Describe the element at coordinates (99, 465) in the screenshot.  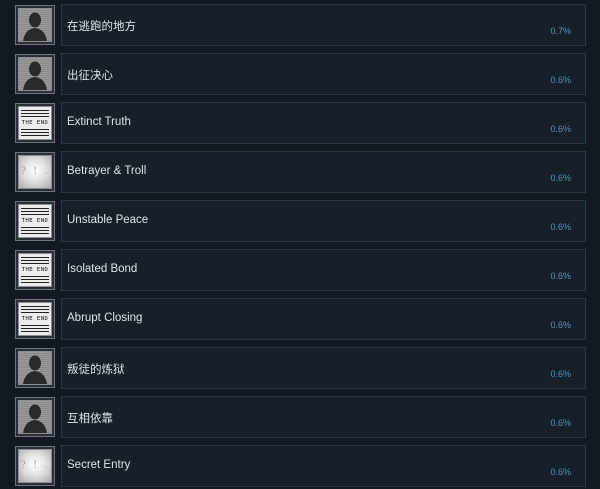
I see `achievement-name: Secret Entry` at that location.